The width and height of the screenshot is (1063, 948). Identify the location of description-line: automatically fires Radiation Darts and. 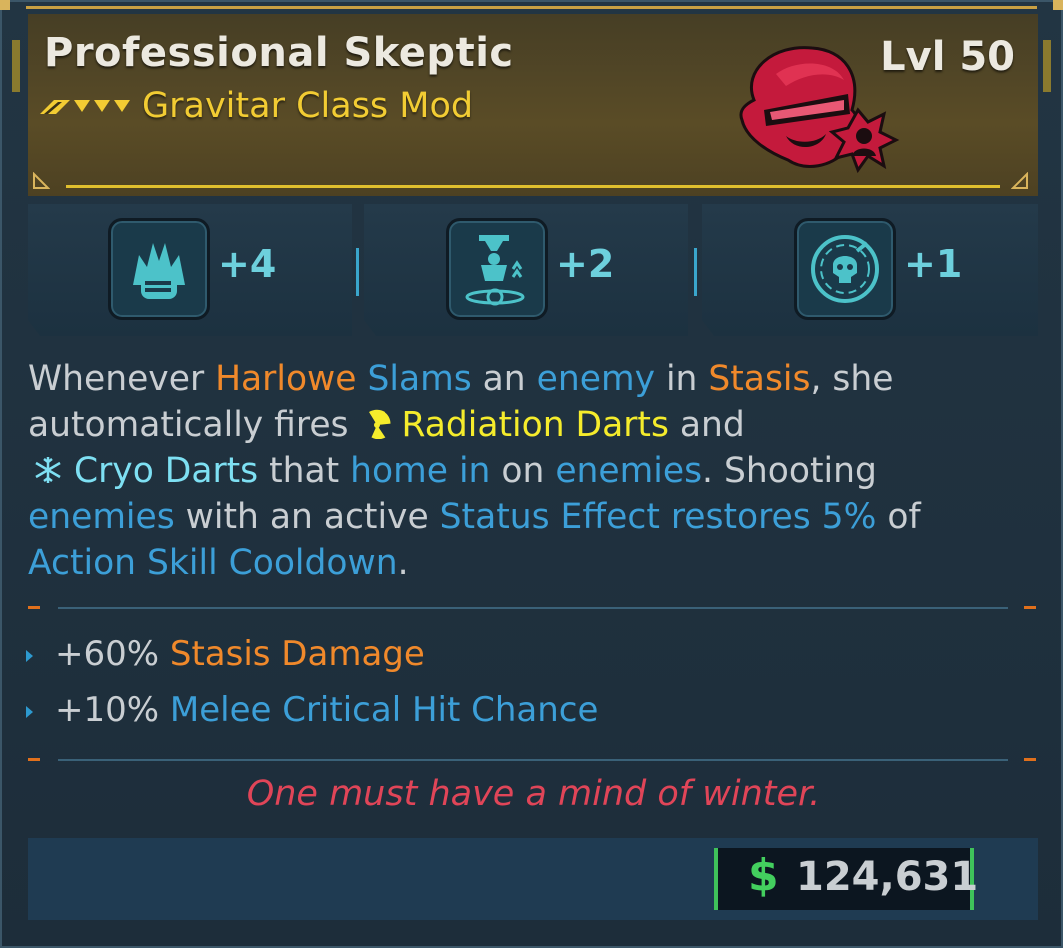
(528, 425).